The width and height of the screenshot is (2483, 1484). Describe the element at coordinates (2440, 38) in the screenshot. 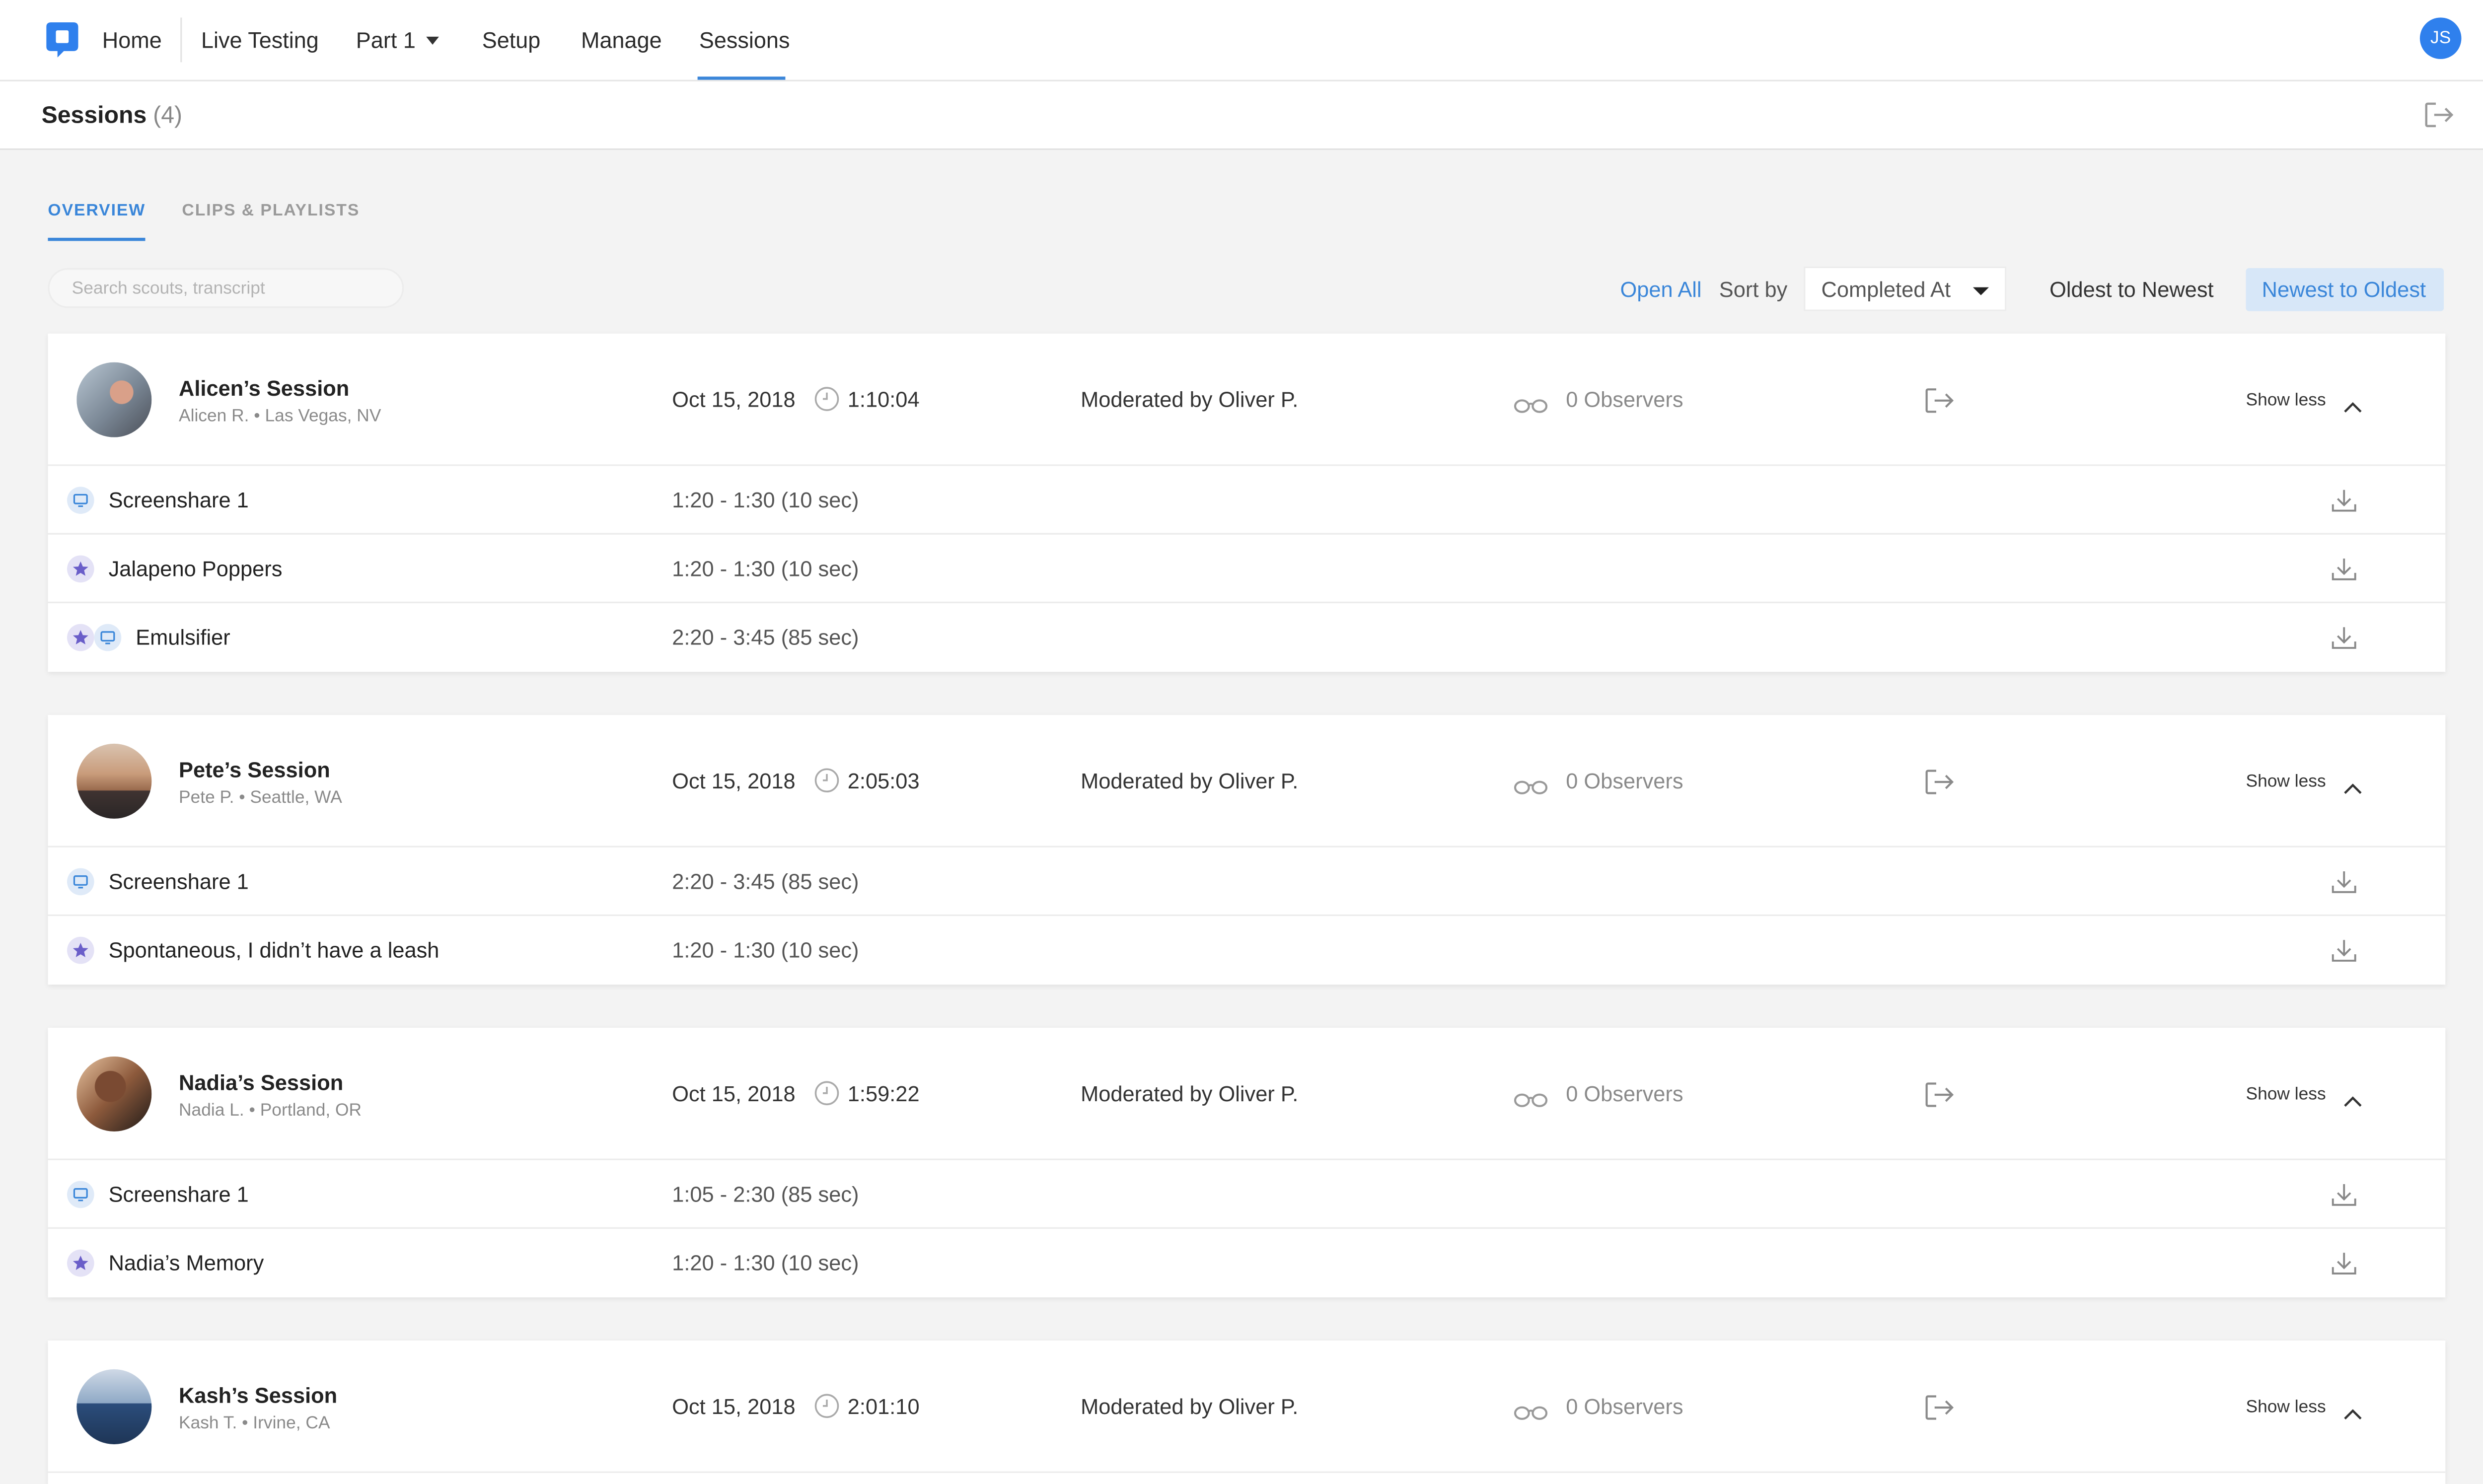

I see `user-avatar: JS` at that location.